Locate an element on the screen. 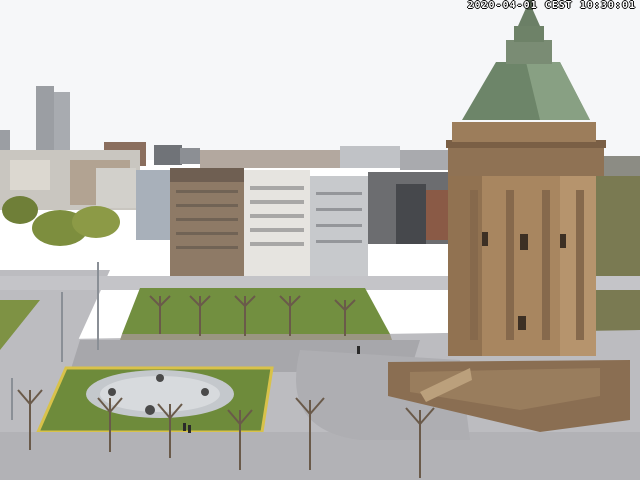 This screenshot has width=640, height=480. upper-lawn is located at coordinates (256, 311).